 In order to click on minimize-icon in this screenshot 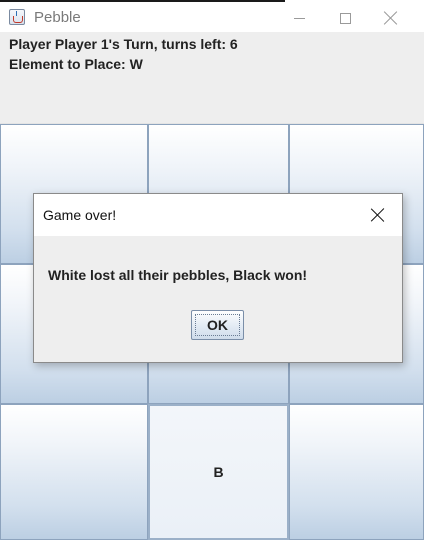, I will do `click(299, 18)`.